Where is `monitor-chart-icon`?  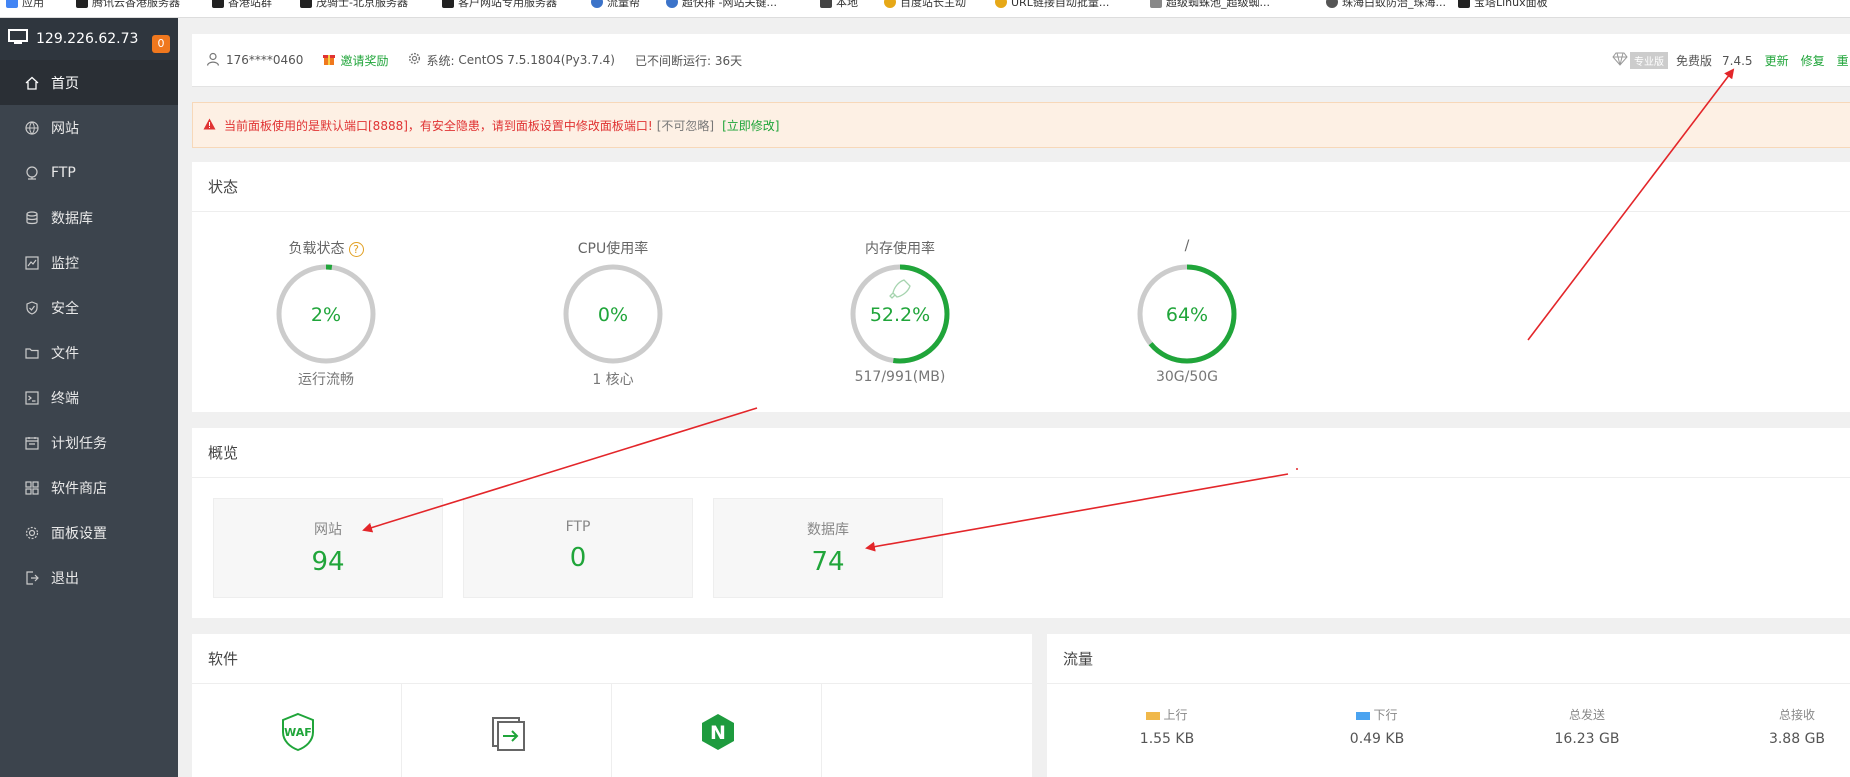
monitor-chart-icon is located at coordinates (32, 262).